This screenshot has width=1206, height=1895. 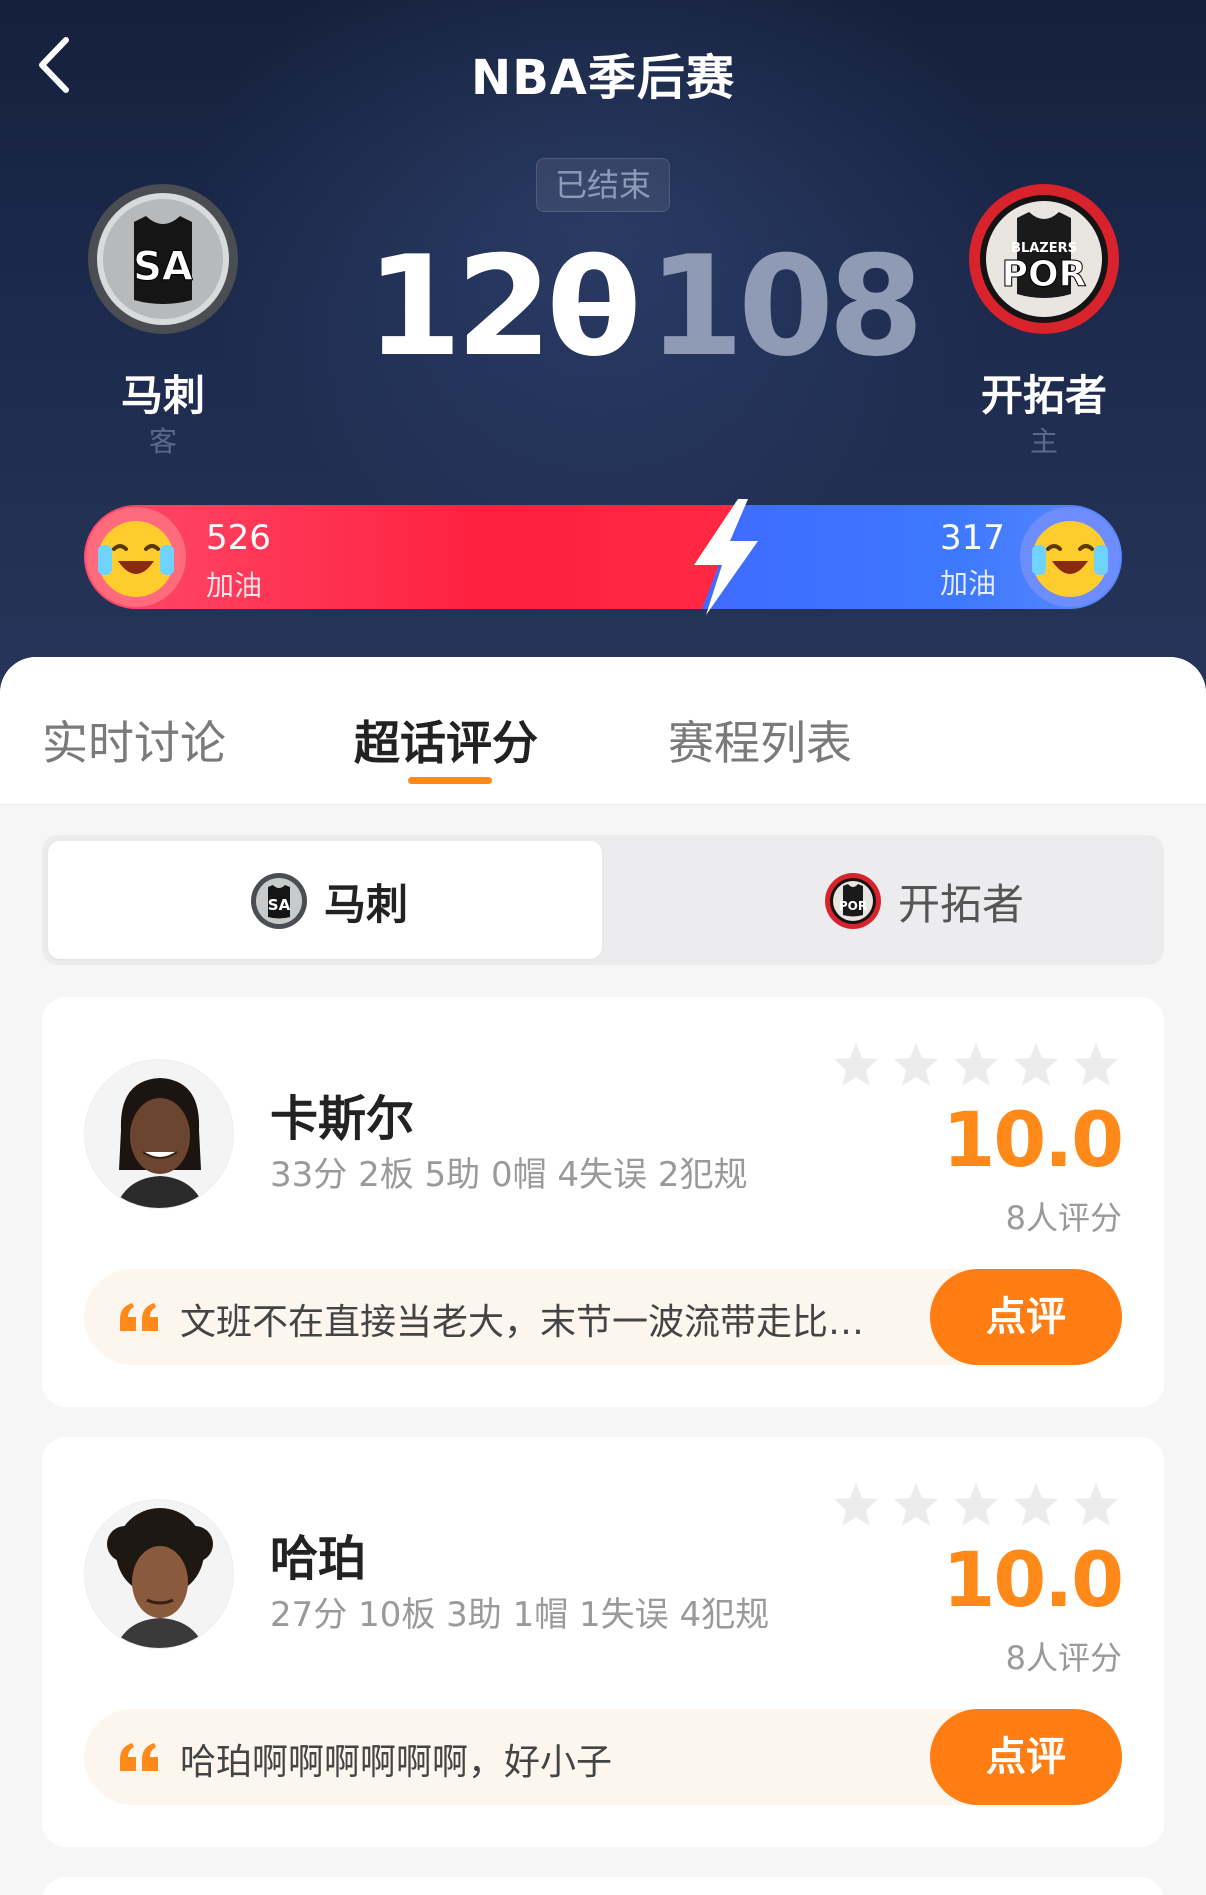 I want to click on team-switch-spurs: SA 马刺, so click(x=325, y=900).